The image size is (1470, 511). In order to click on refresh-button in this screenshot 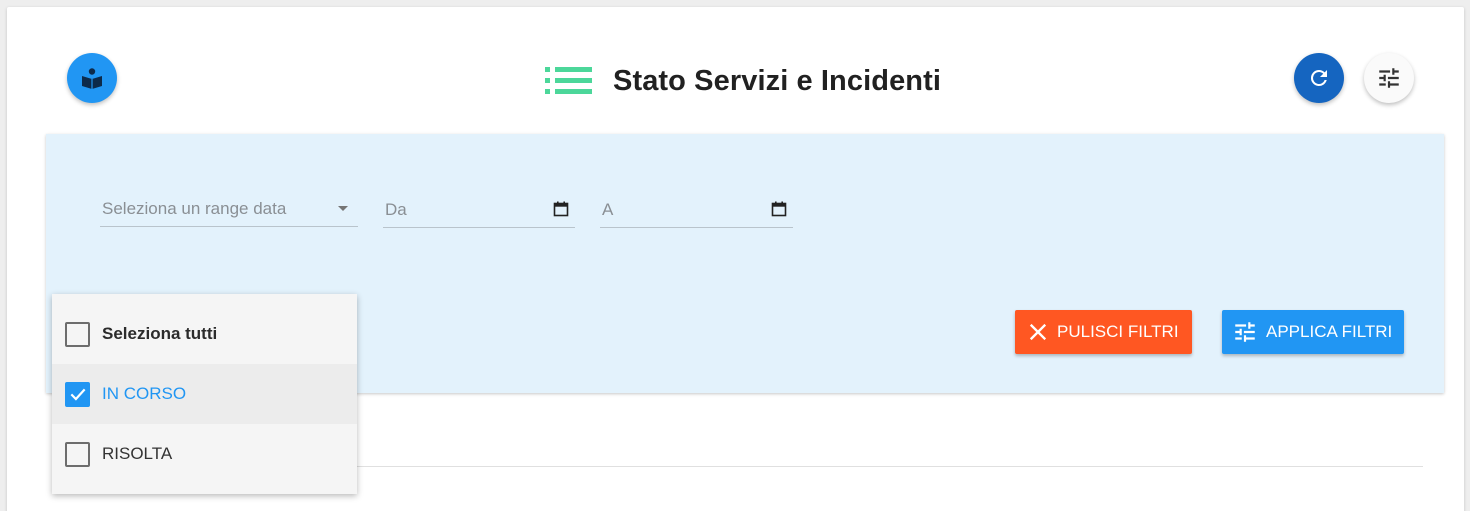, I will do `click(1319, 78)`.